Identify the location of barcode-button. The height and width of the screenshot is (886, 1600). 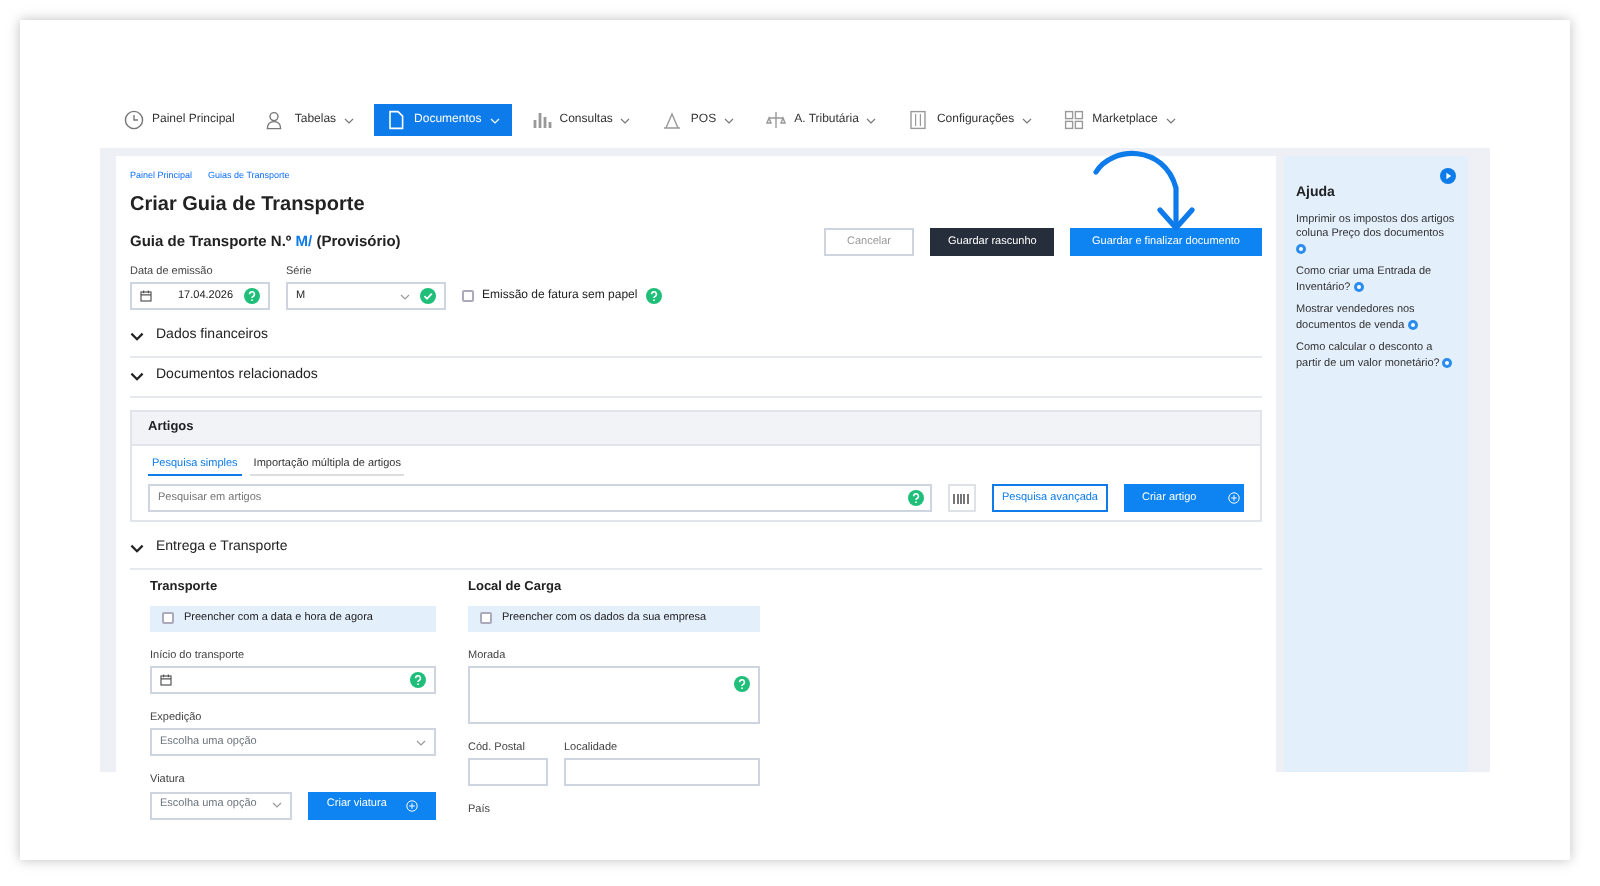
(961, 498).